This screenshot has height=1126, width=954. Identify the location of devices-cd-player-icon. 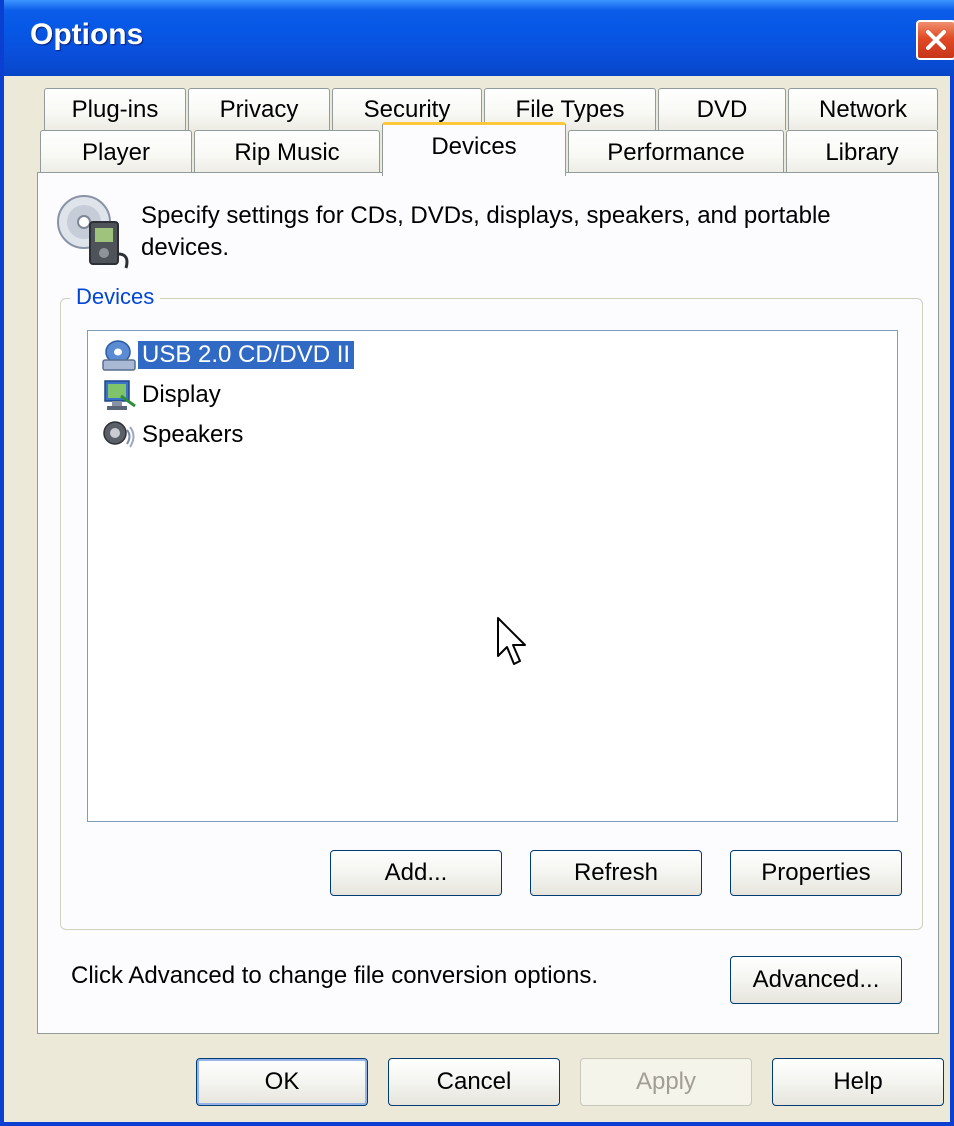
(93, 232).